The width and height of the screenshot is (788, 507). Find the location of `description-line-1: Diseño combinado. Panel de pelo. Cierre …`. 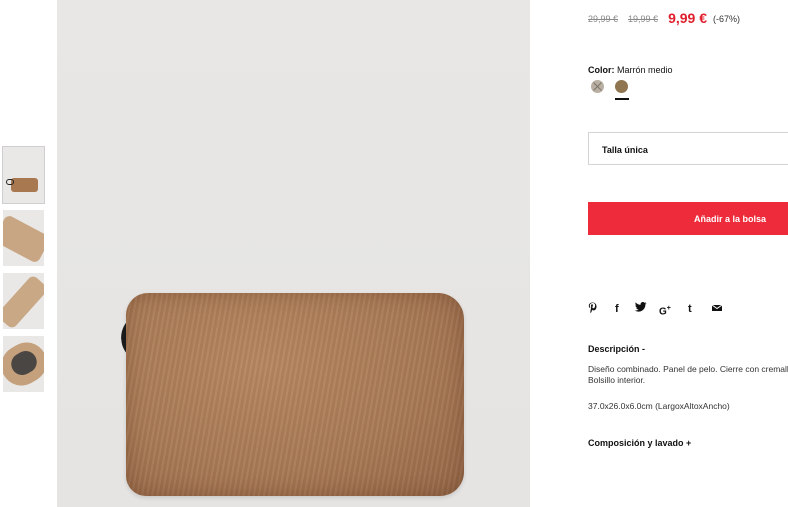

description-line-1: Diseño combinado. Panel de pelo. Cierre … is located at coordinates (688, 369).